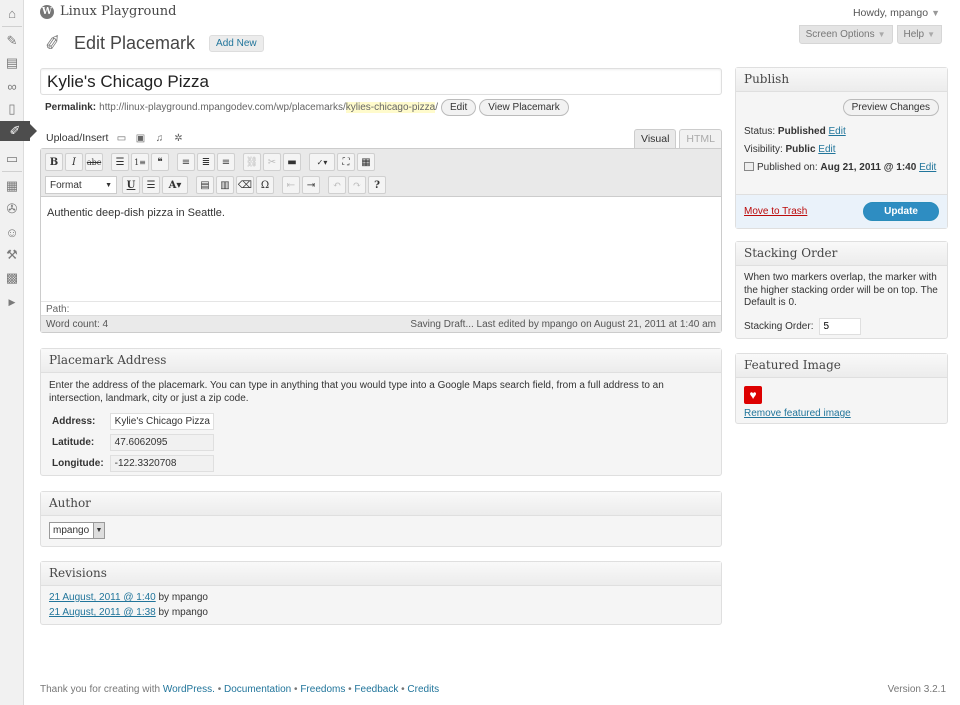 The height and width of the screenshot is (705, 960). Describe the element at coordinates (120, 162) in the screenshot. I see `bulleted-list-icon: ☰` at that location.